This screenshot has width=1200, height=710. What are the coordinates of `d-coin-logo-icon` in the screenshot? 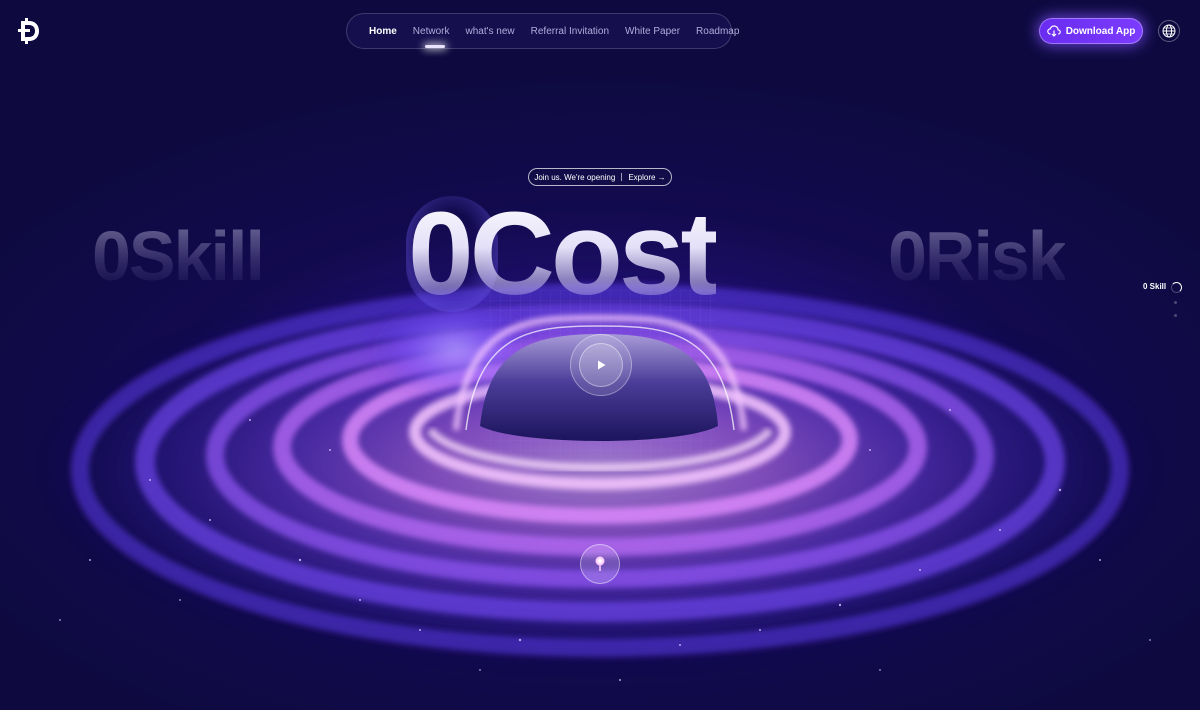 It's located at (29, 31).